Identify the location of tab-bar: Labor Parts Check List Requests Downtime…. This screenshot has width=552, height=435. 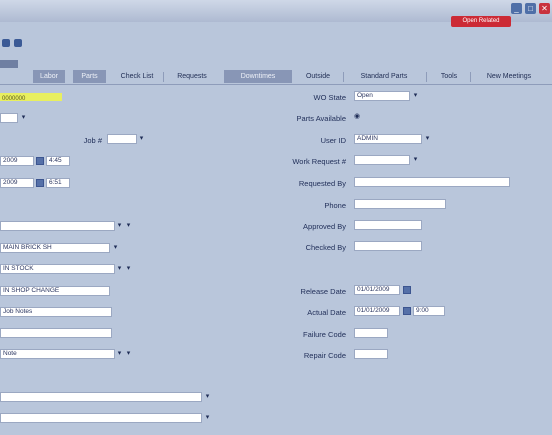
(276, 77).